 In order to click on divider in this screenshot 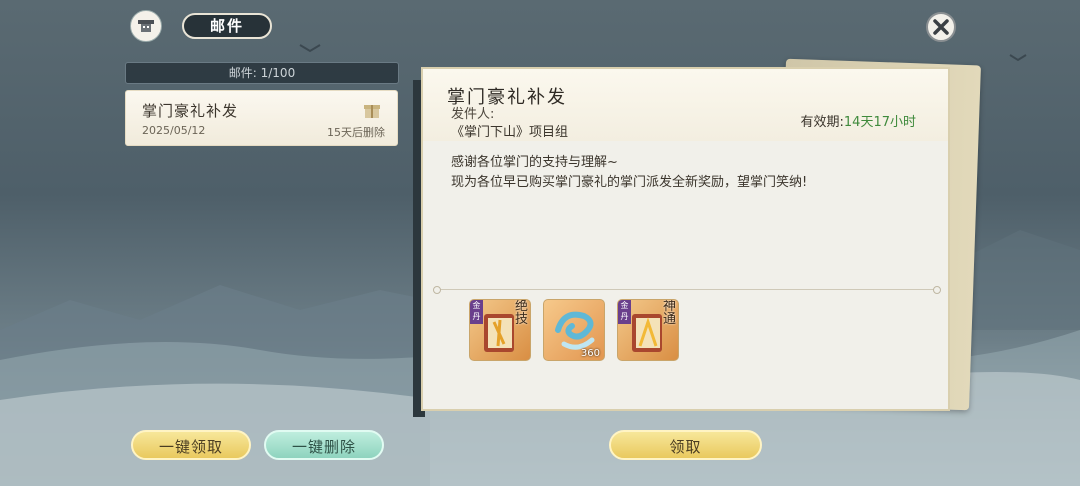, I will do `click(687, 290)`.